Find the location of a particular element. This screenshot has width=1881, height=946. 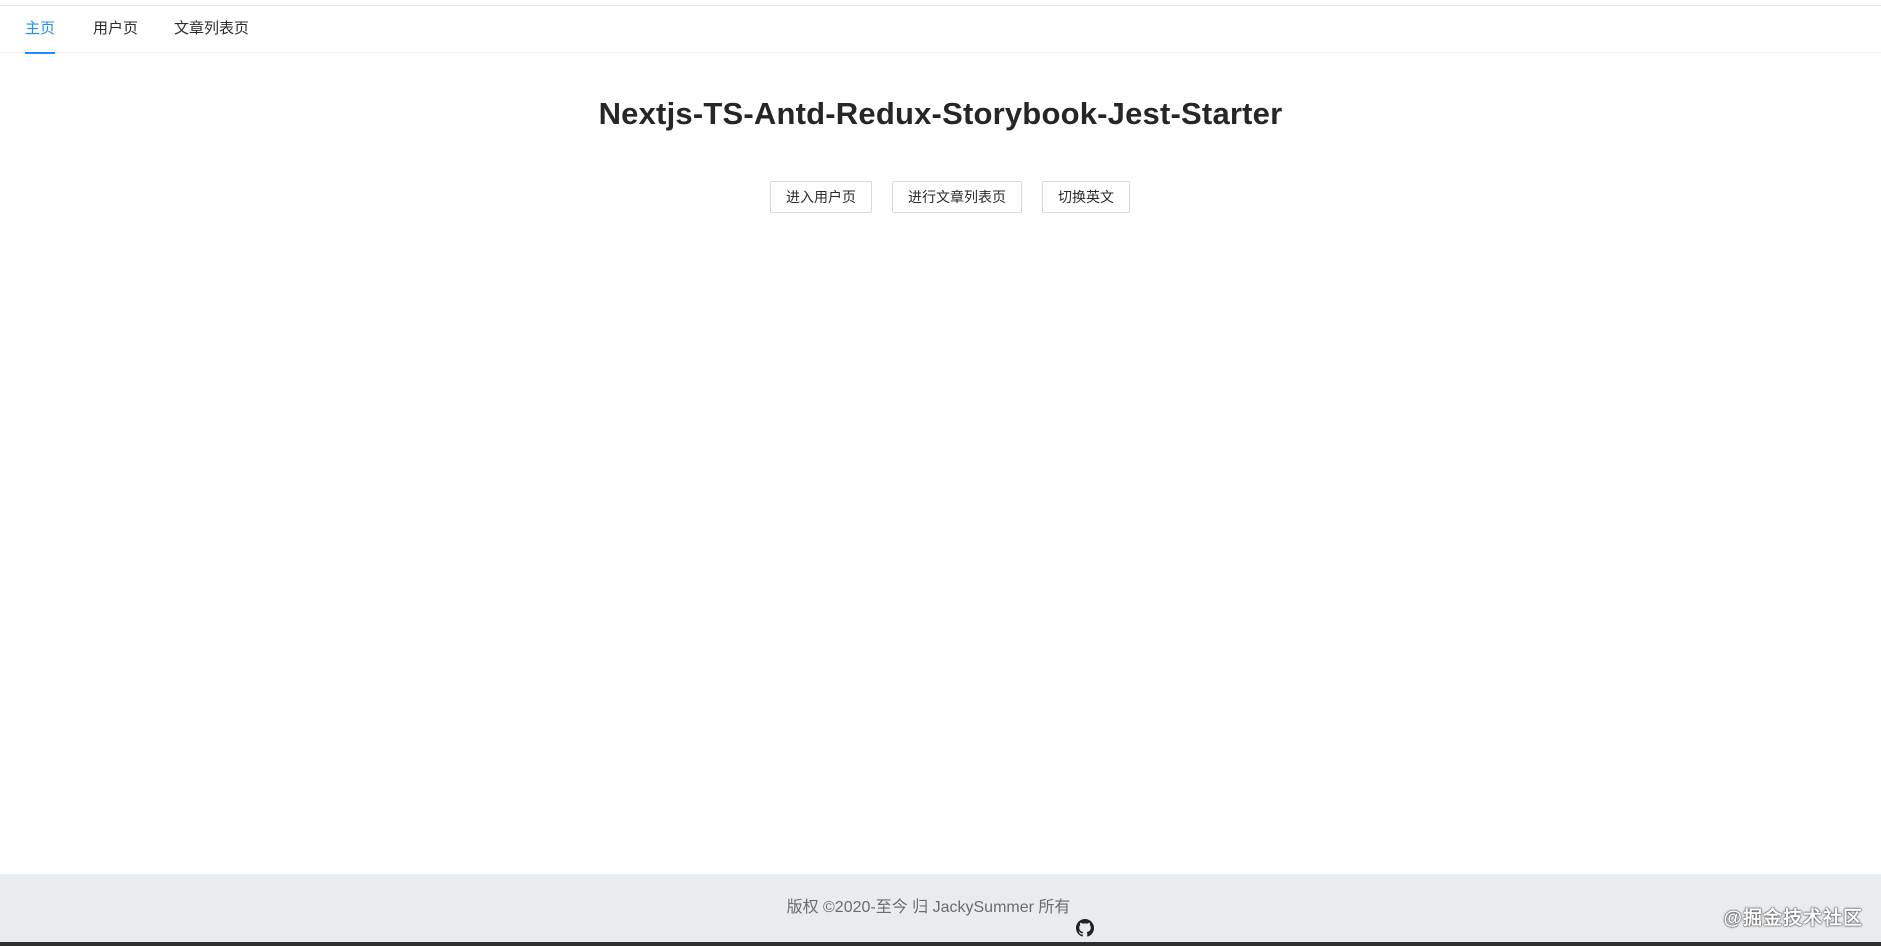

footer-content: 版权 ©2020-至今 归 JackySummer 所有 is located at coordinates (941, 908).